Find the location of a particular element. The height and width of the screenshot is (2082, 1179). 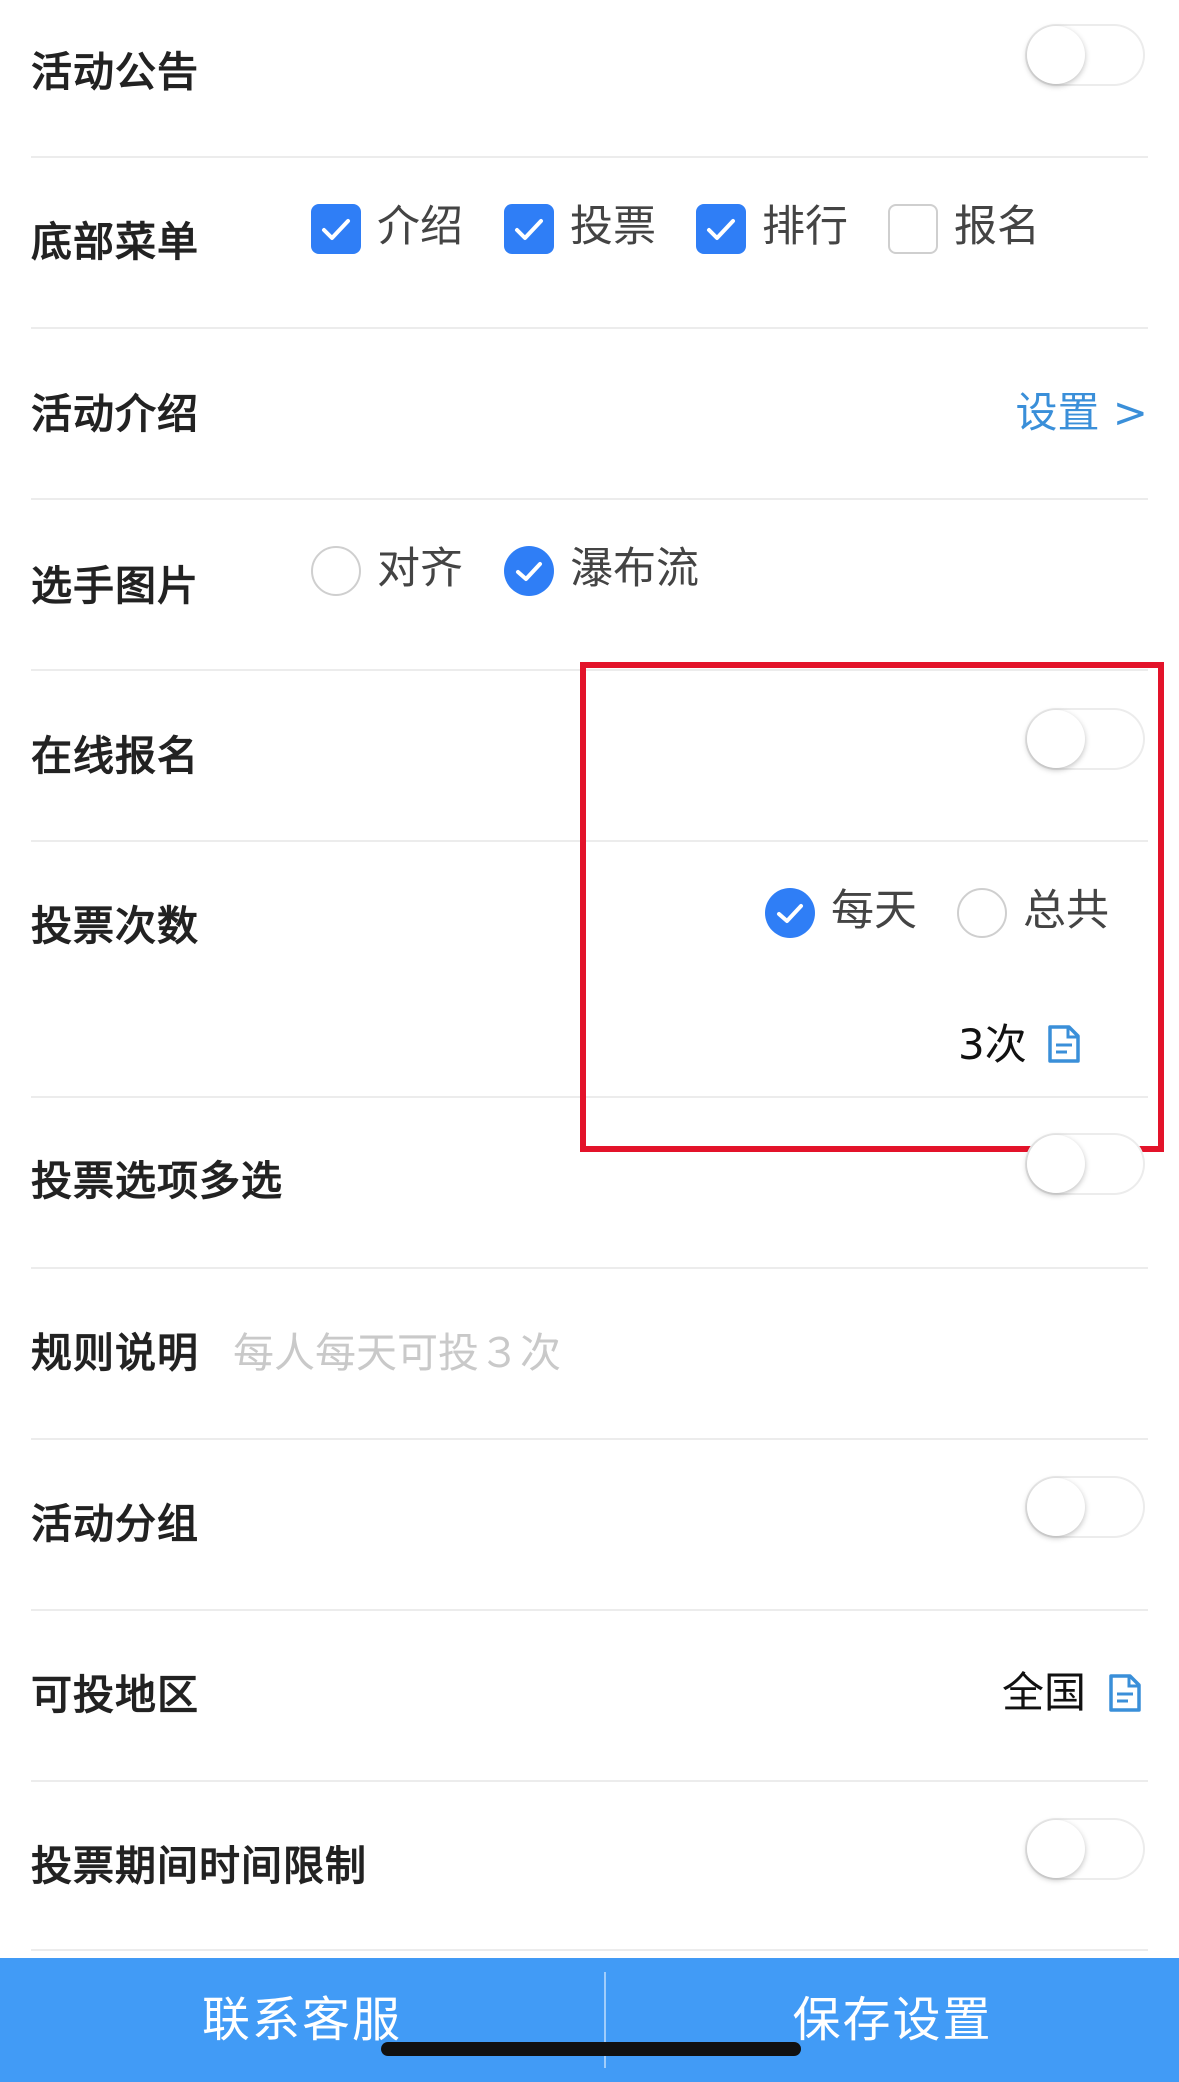

radio-waterfall-label: 瀑布流 is located at coordinates (634, 569).